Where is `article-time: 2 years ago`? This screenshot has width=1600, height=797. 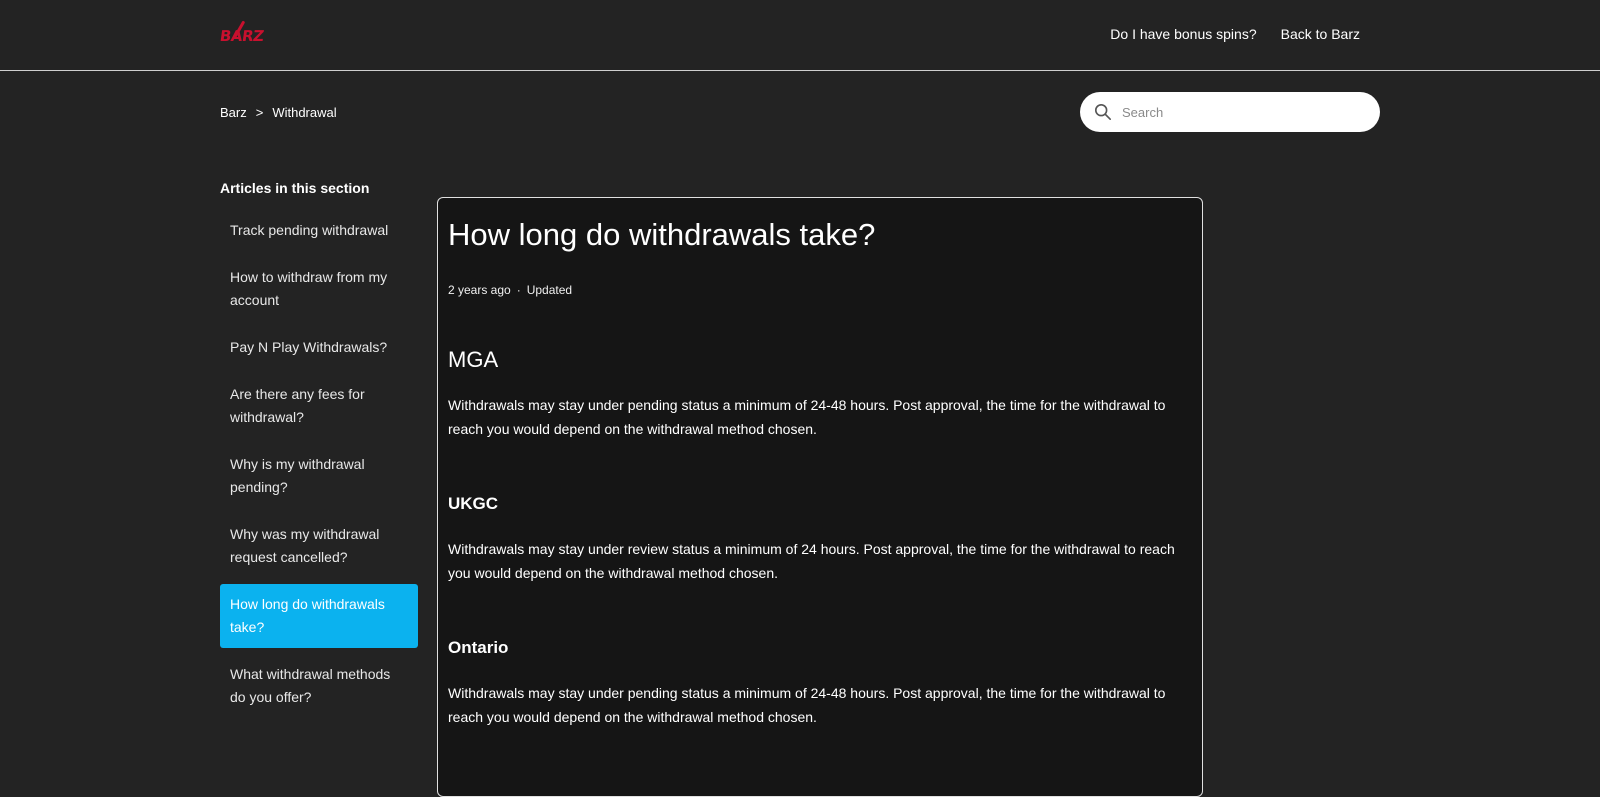 article-time: 2 years ago is located at coordinates (479, 290).